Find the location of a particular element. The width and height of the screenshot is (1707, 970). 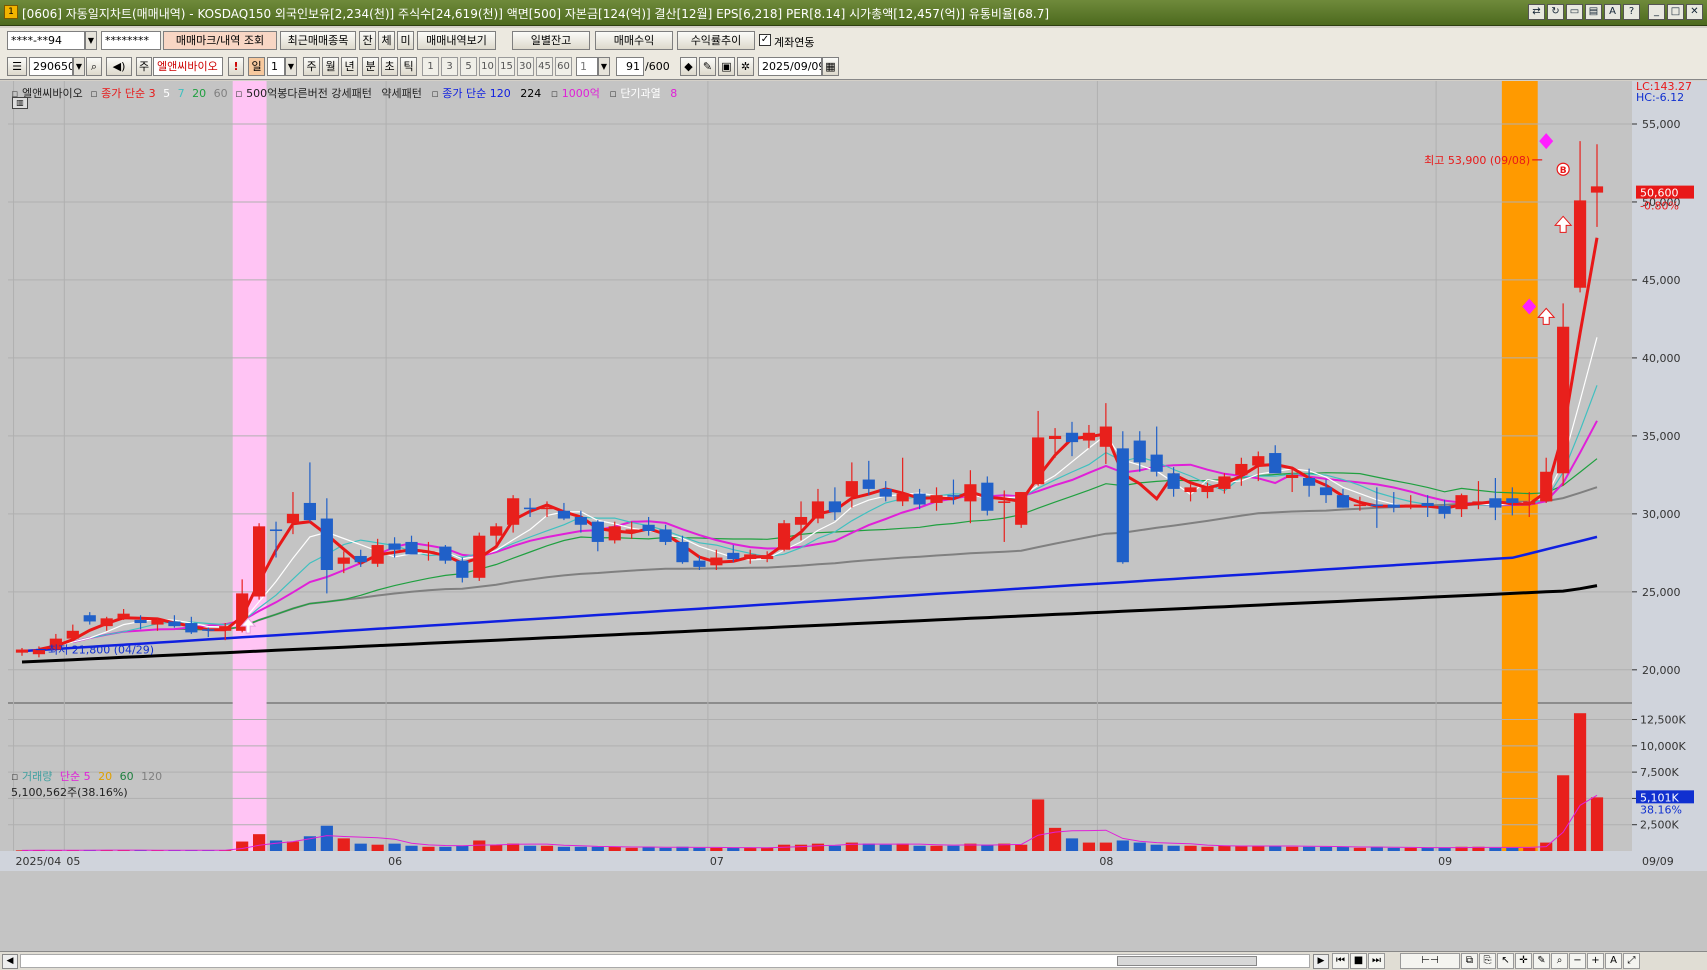

recent-trades-button: 최근매매종목 is located at coordinates (318, 40).